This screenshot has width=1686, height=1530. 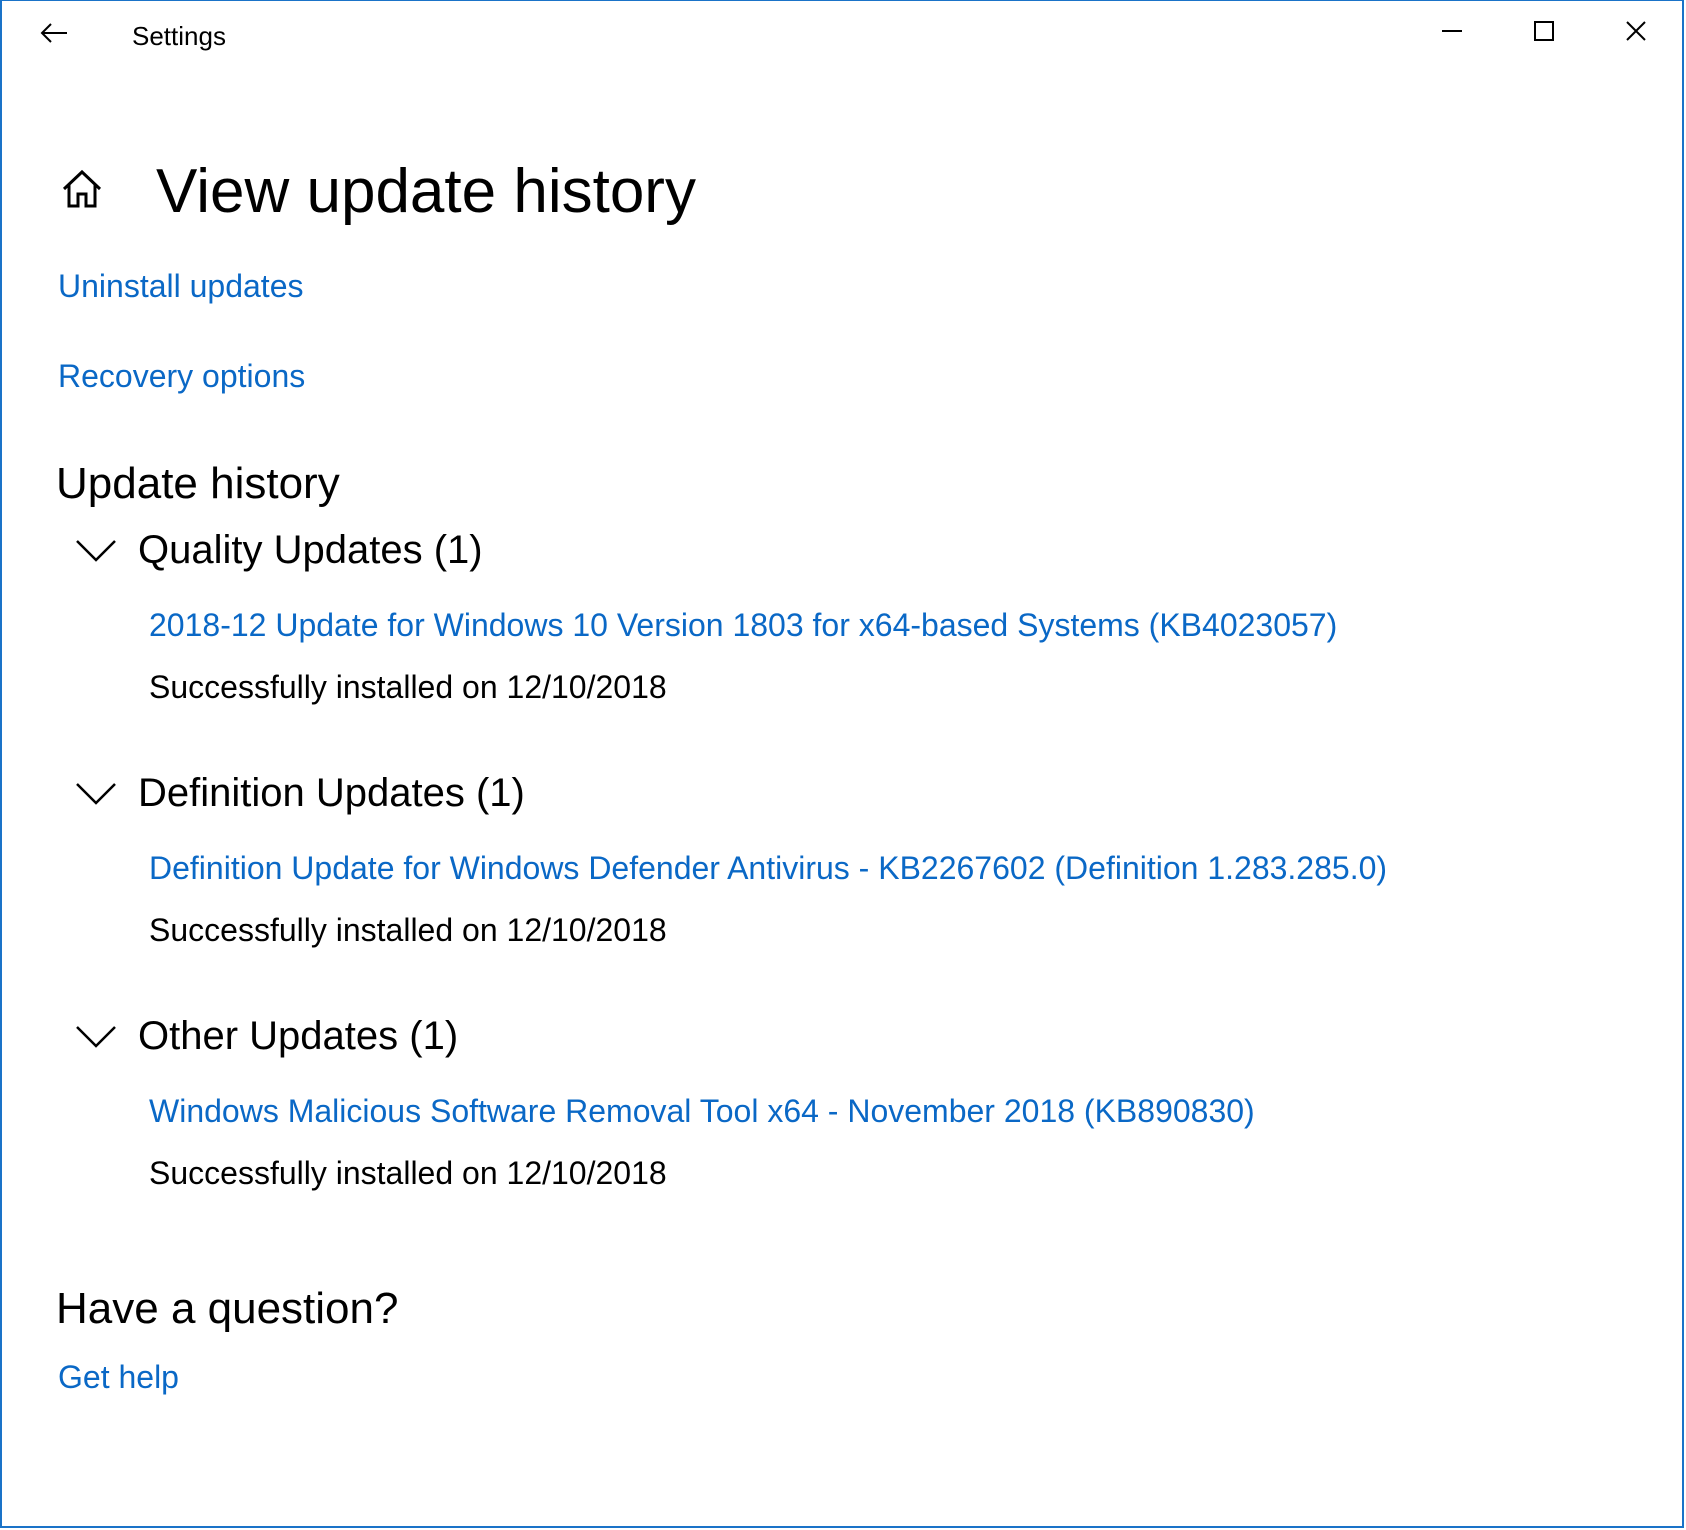 I want to click on minimize-icon, so click(x=1452, y=33).